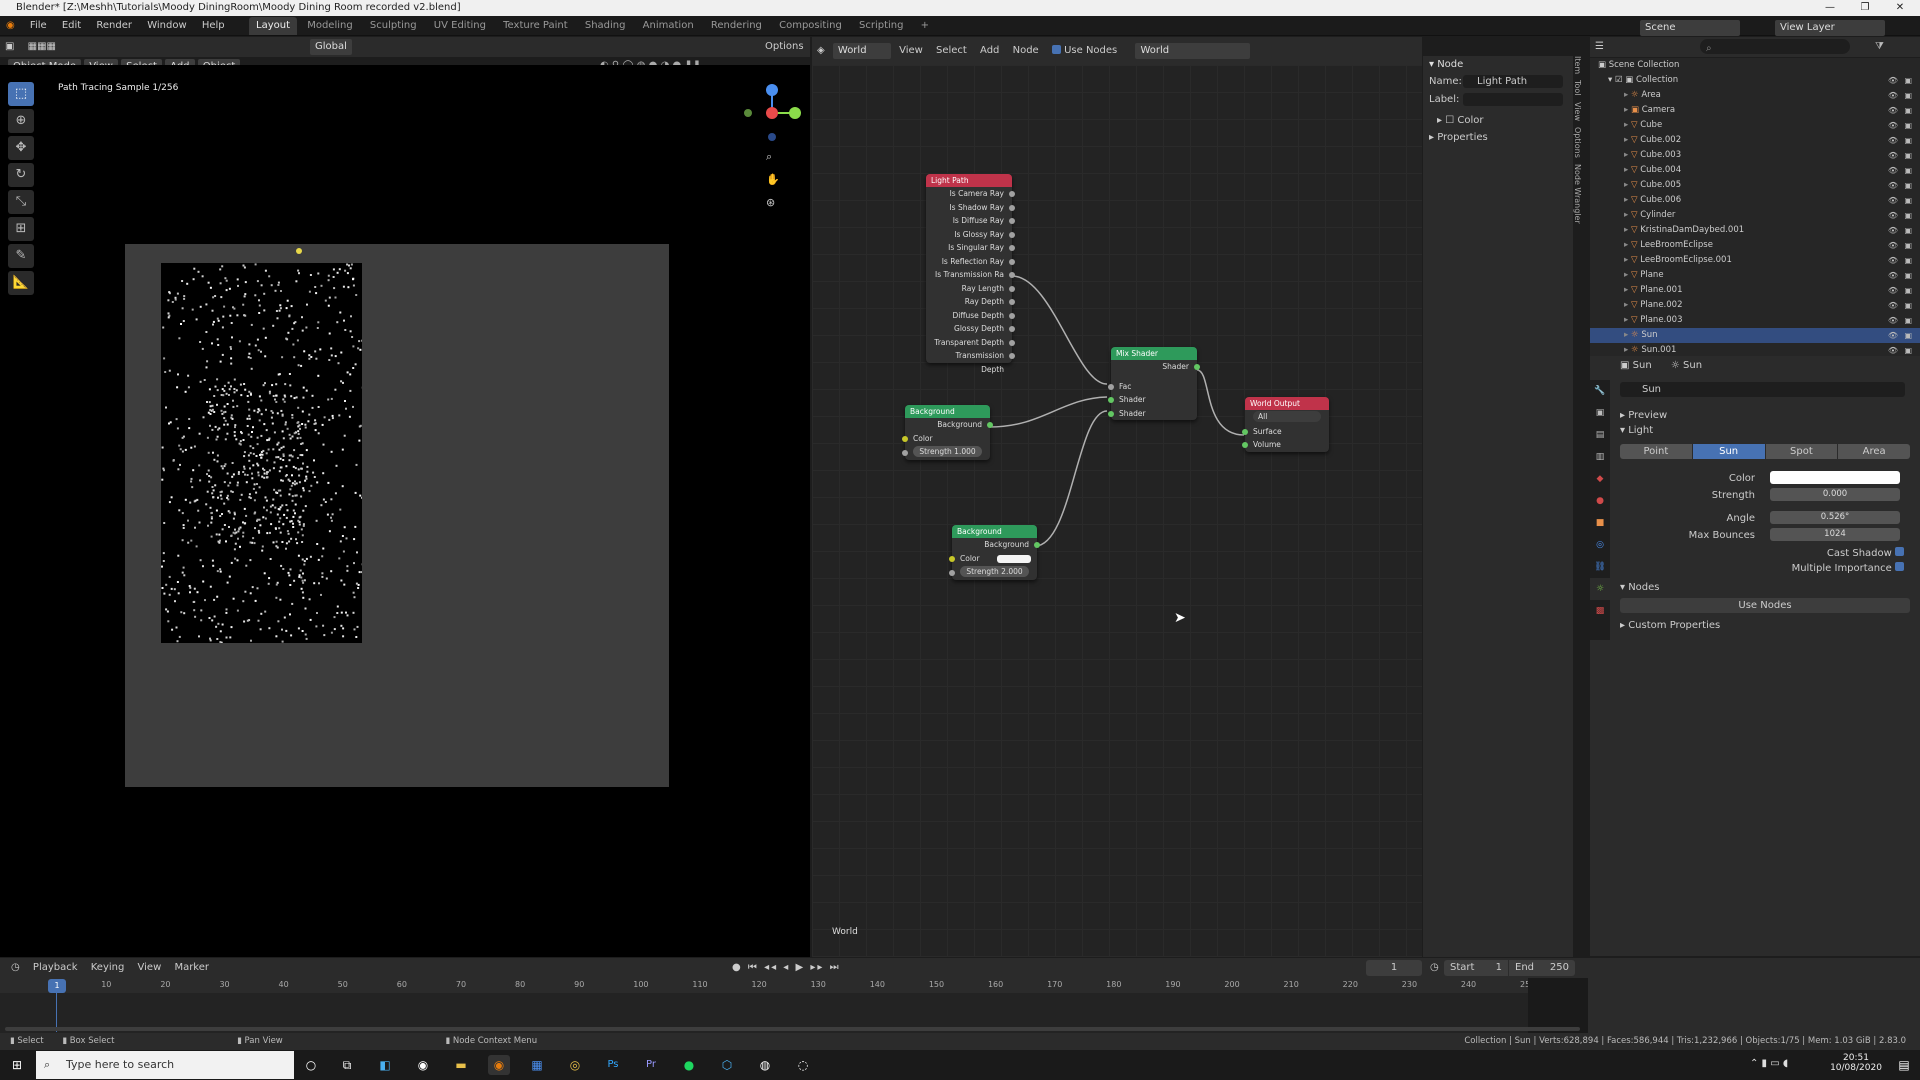  I want to click on light-path-output: Is Glossy Ray, so click(970, 235).